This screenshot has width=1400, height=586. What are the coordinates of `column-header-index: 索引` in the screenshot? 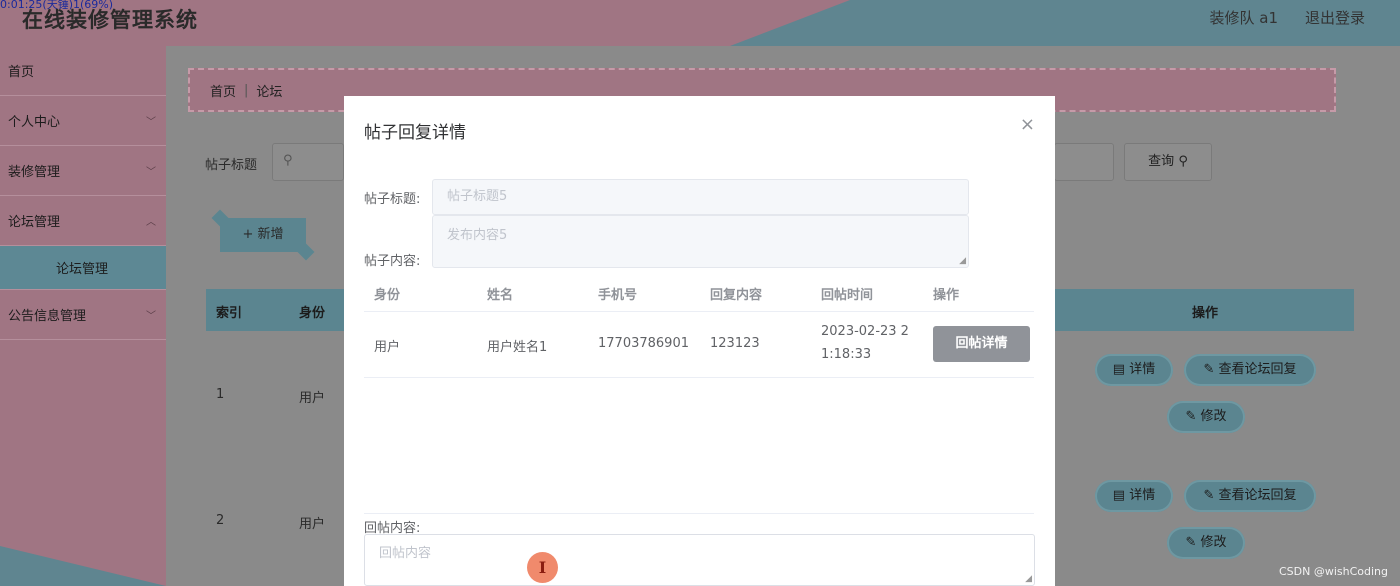 It's located at (229, 313).